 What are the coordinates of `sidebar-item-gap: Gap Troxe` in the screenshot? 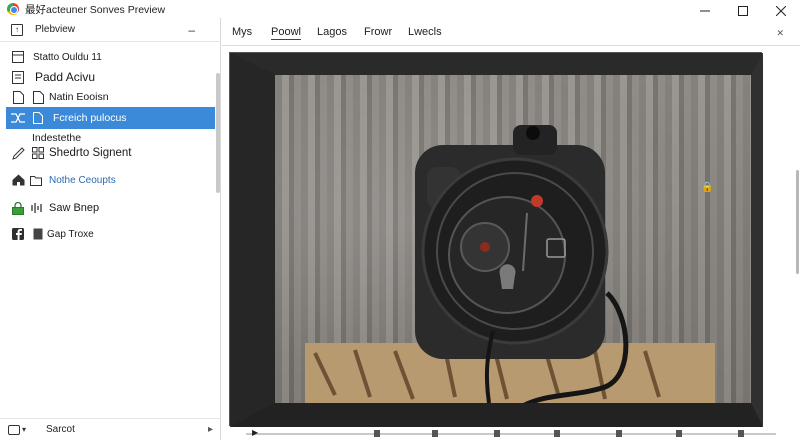 It's located at (108, 234).